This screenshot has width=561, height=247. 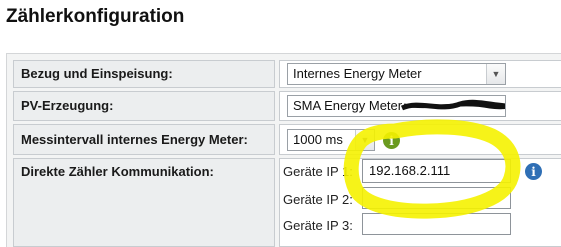 What do you see at coordinates (95, 16) in the screenshot?
I see `page-title: Zählerkonfiguration` at bounding box center [95, 16].